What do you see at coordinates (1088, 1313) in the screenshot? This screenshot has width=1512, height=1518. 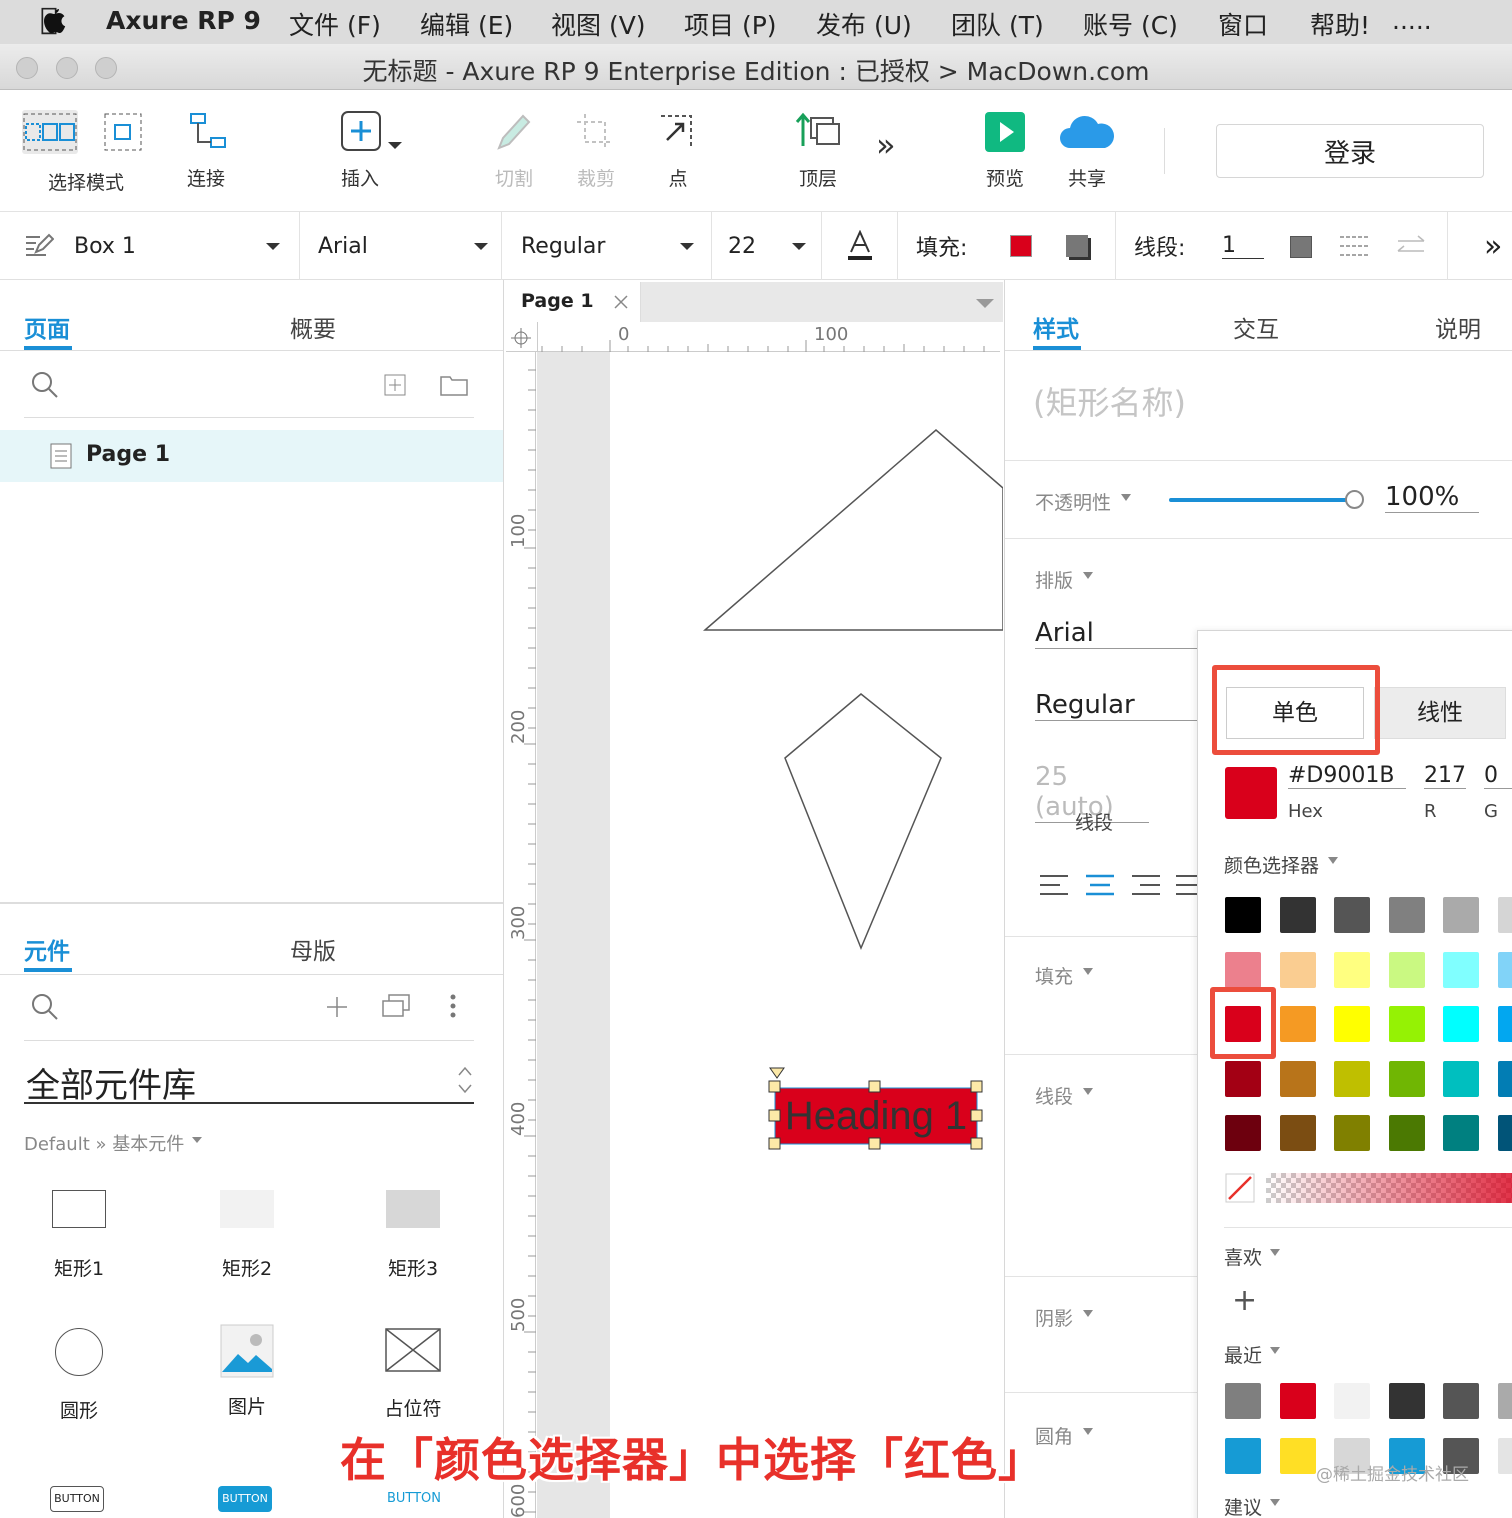 I see `shadow-dropdown-icon` at bounding box center [1088, 1313].